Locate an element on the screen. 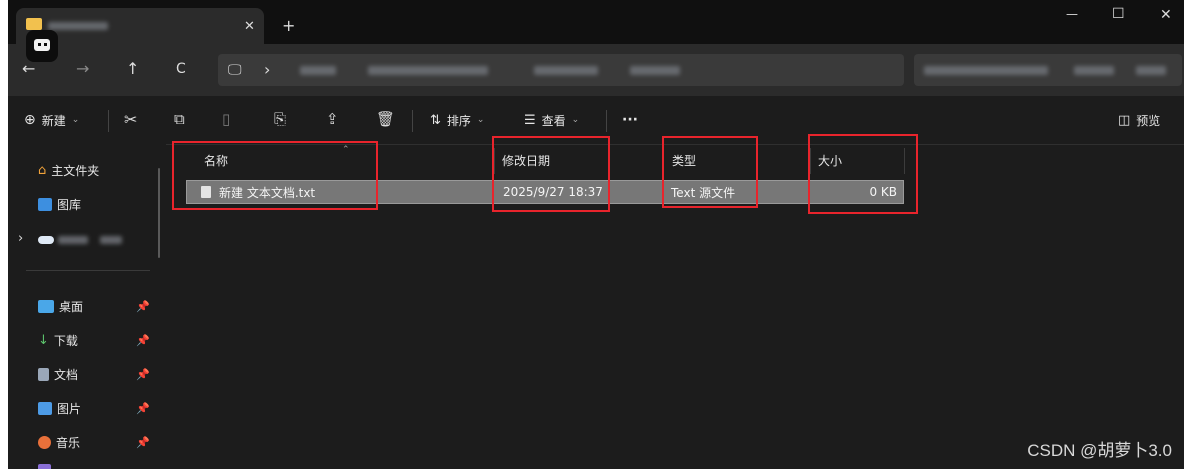 The height and width of the screenshot is (469, 1184). sidebar-item-home: ⌂ 主文件夹 is located at coordinates (68, 170).